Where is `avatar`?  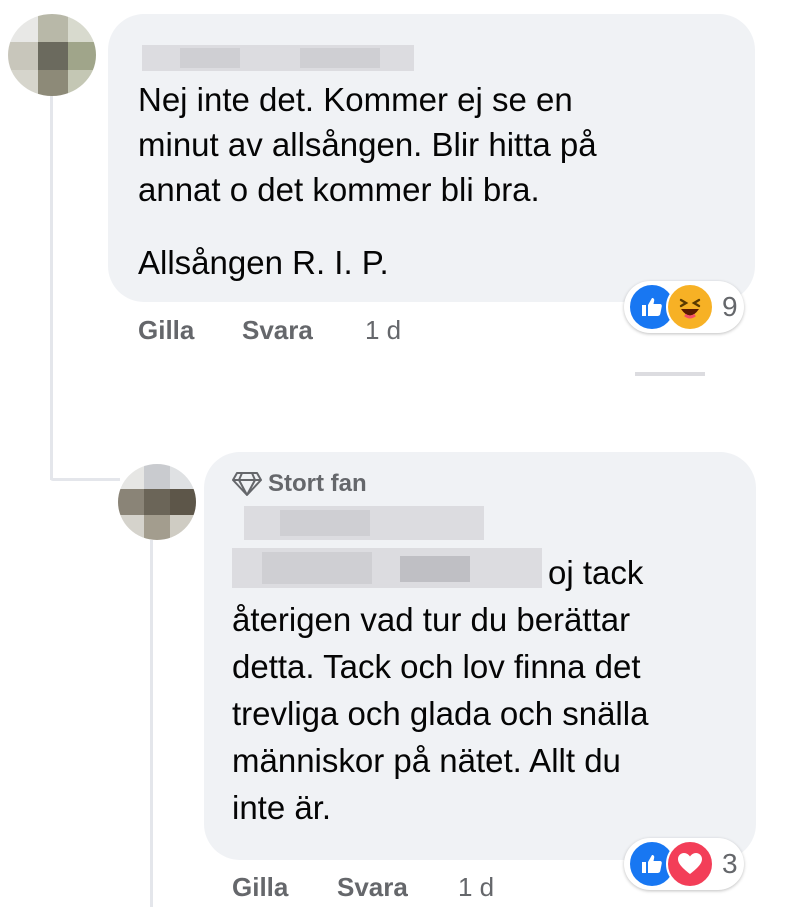
avatar is located at coordinates (52, 55).